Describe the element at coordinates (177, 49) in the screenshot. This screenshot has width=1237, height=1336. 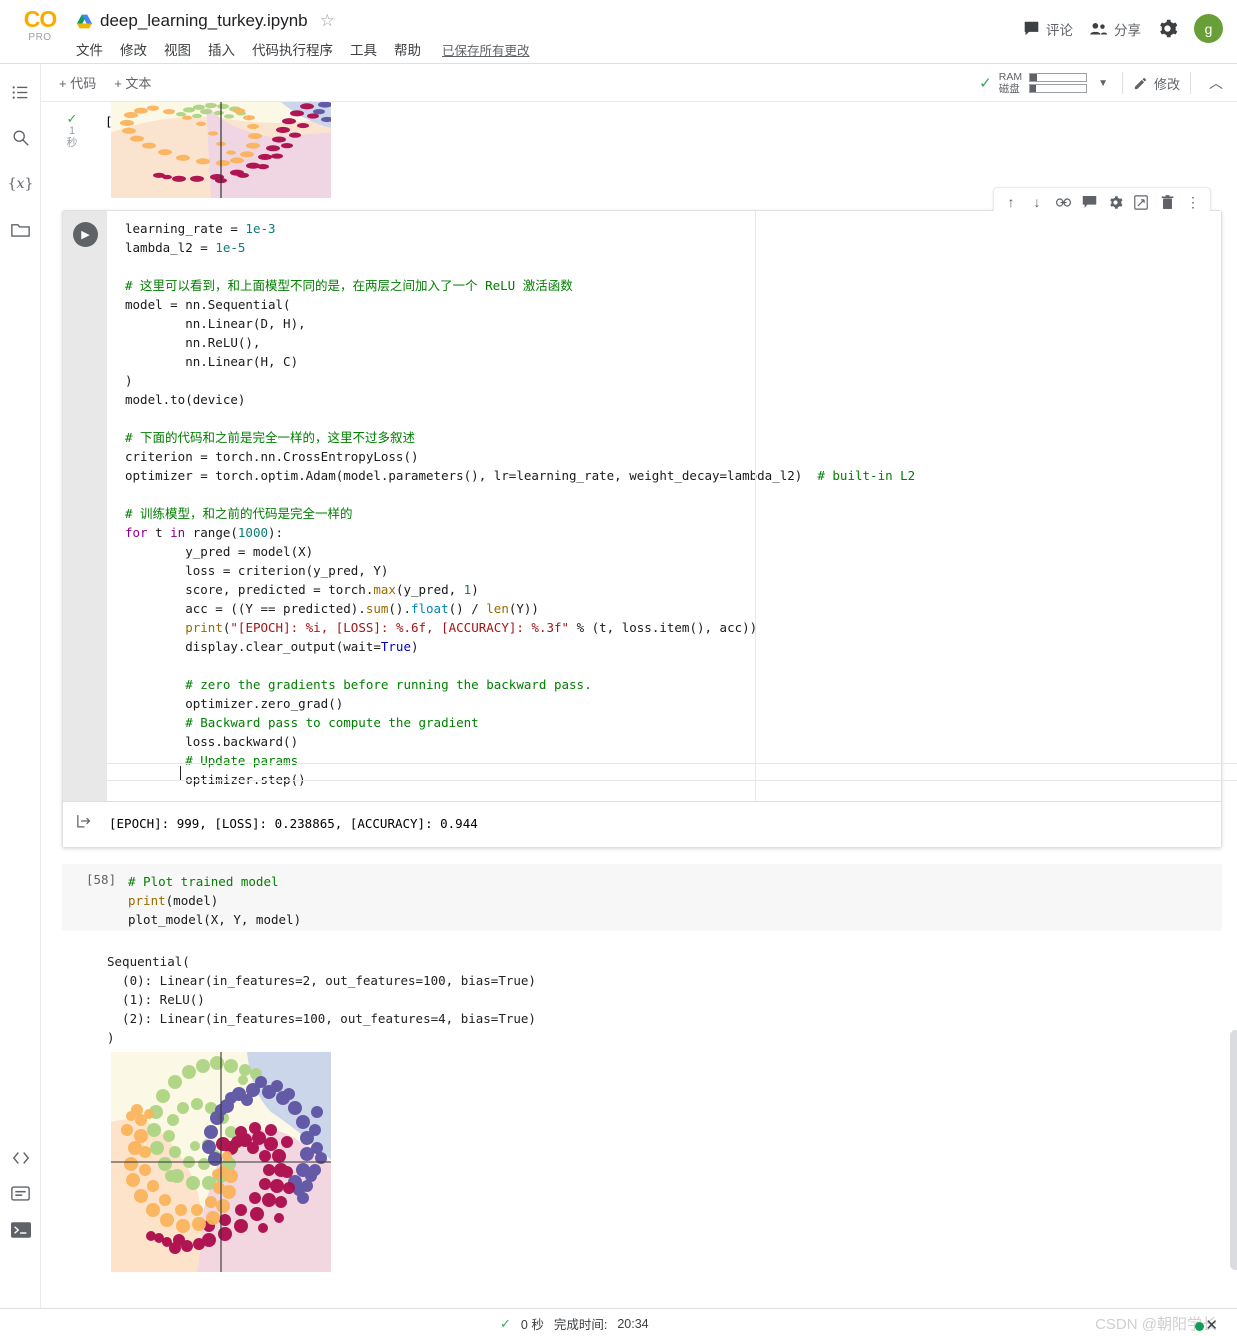
I see `menu-item-view: 视图` at that location.